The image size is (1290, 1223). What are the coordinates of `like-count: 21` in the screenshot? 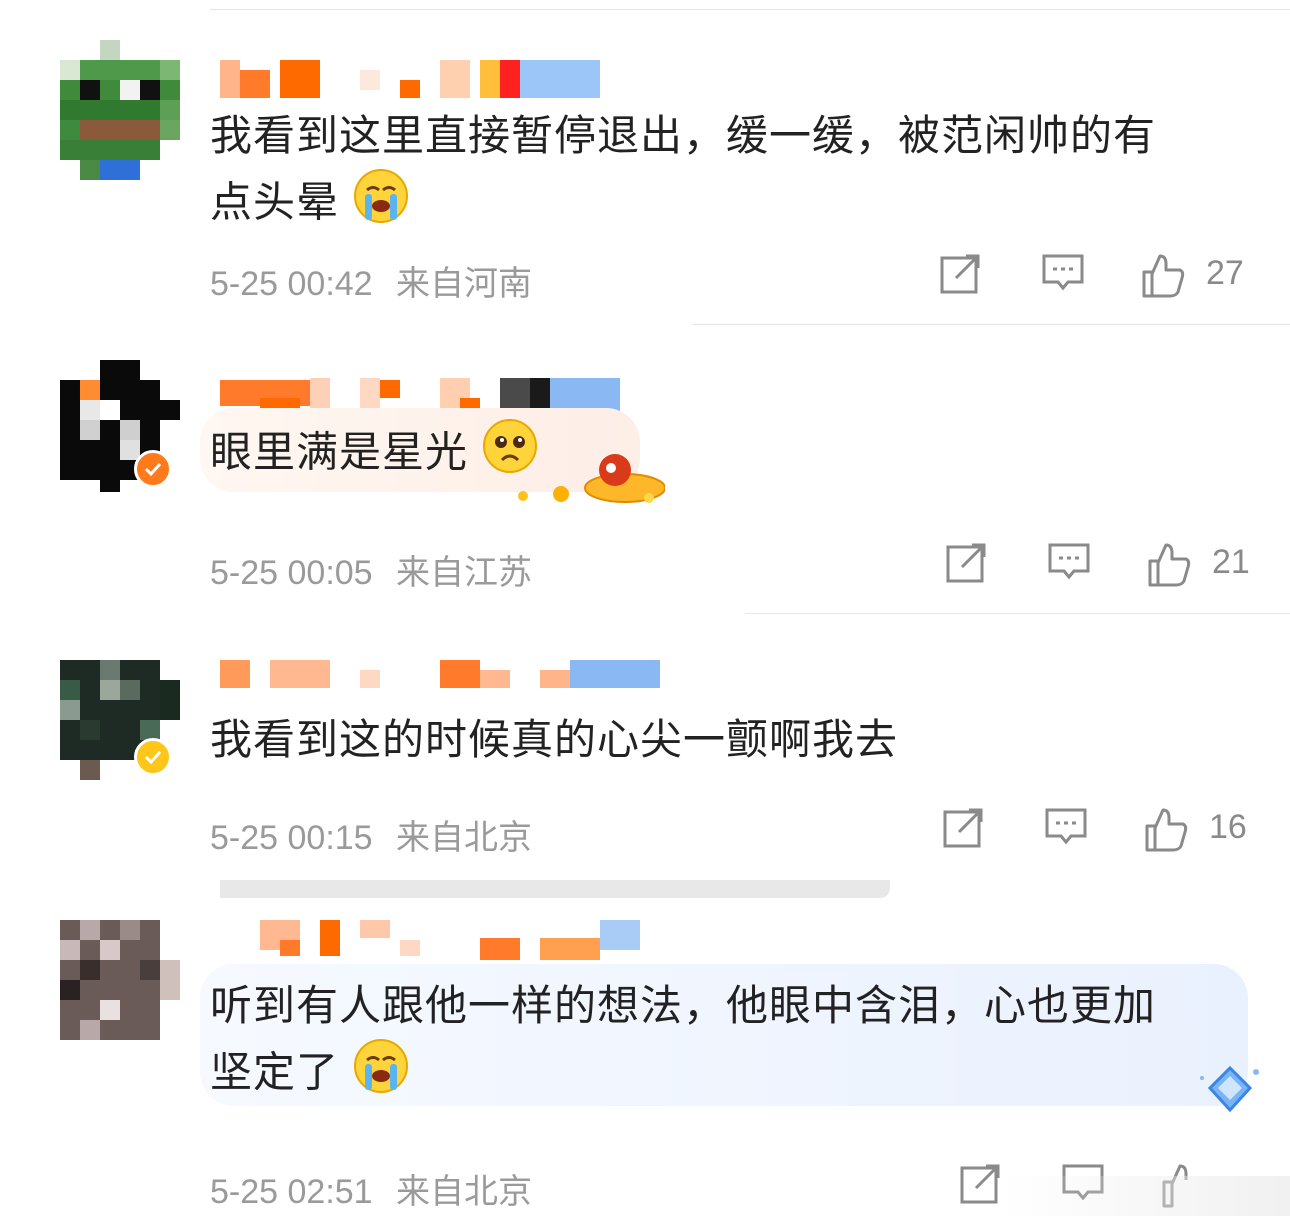 It's located at (1231, 562).